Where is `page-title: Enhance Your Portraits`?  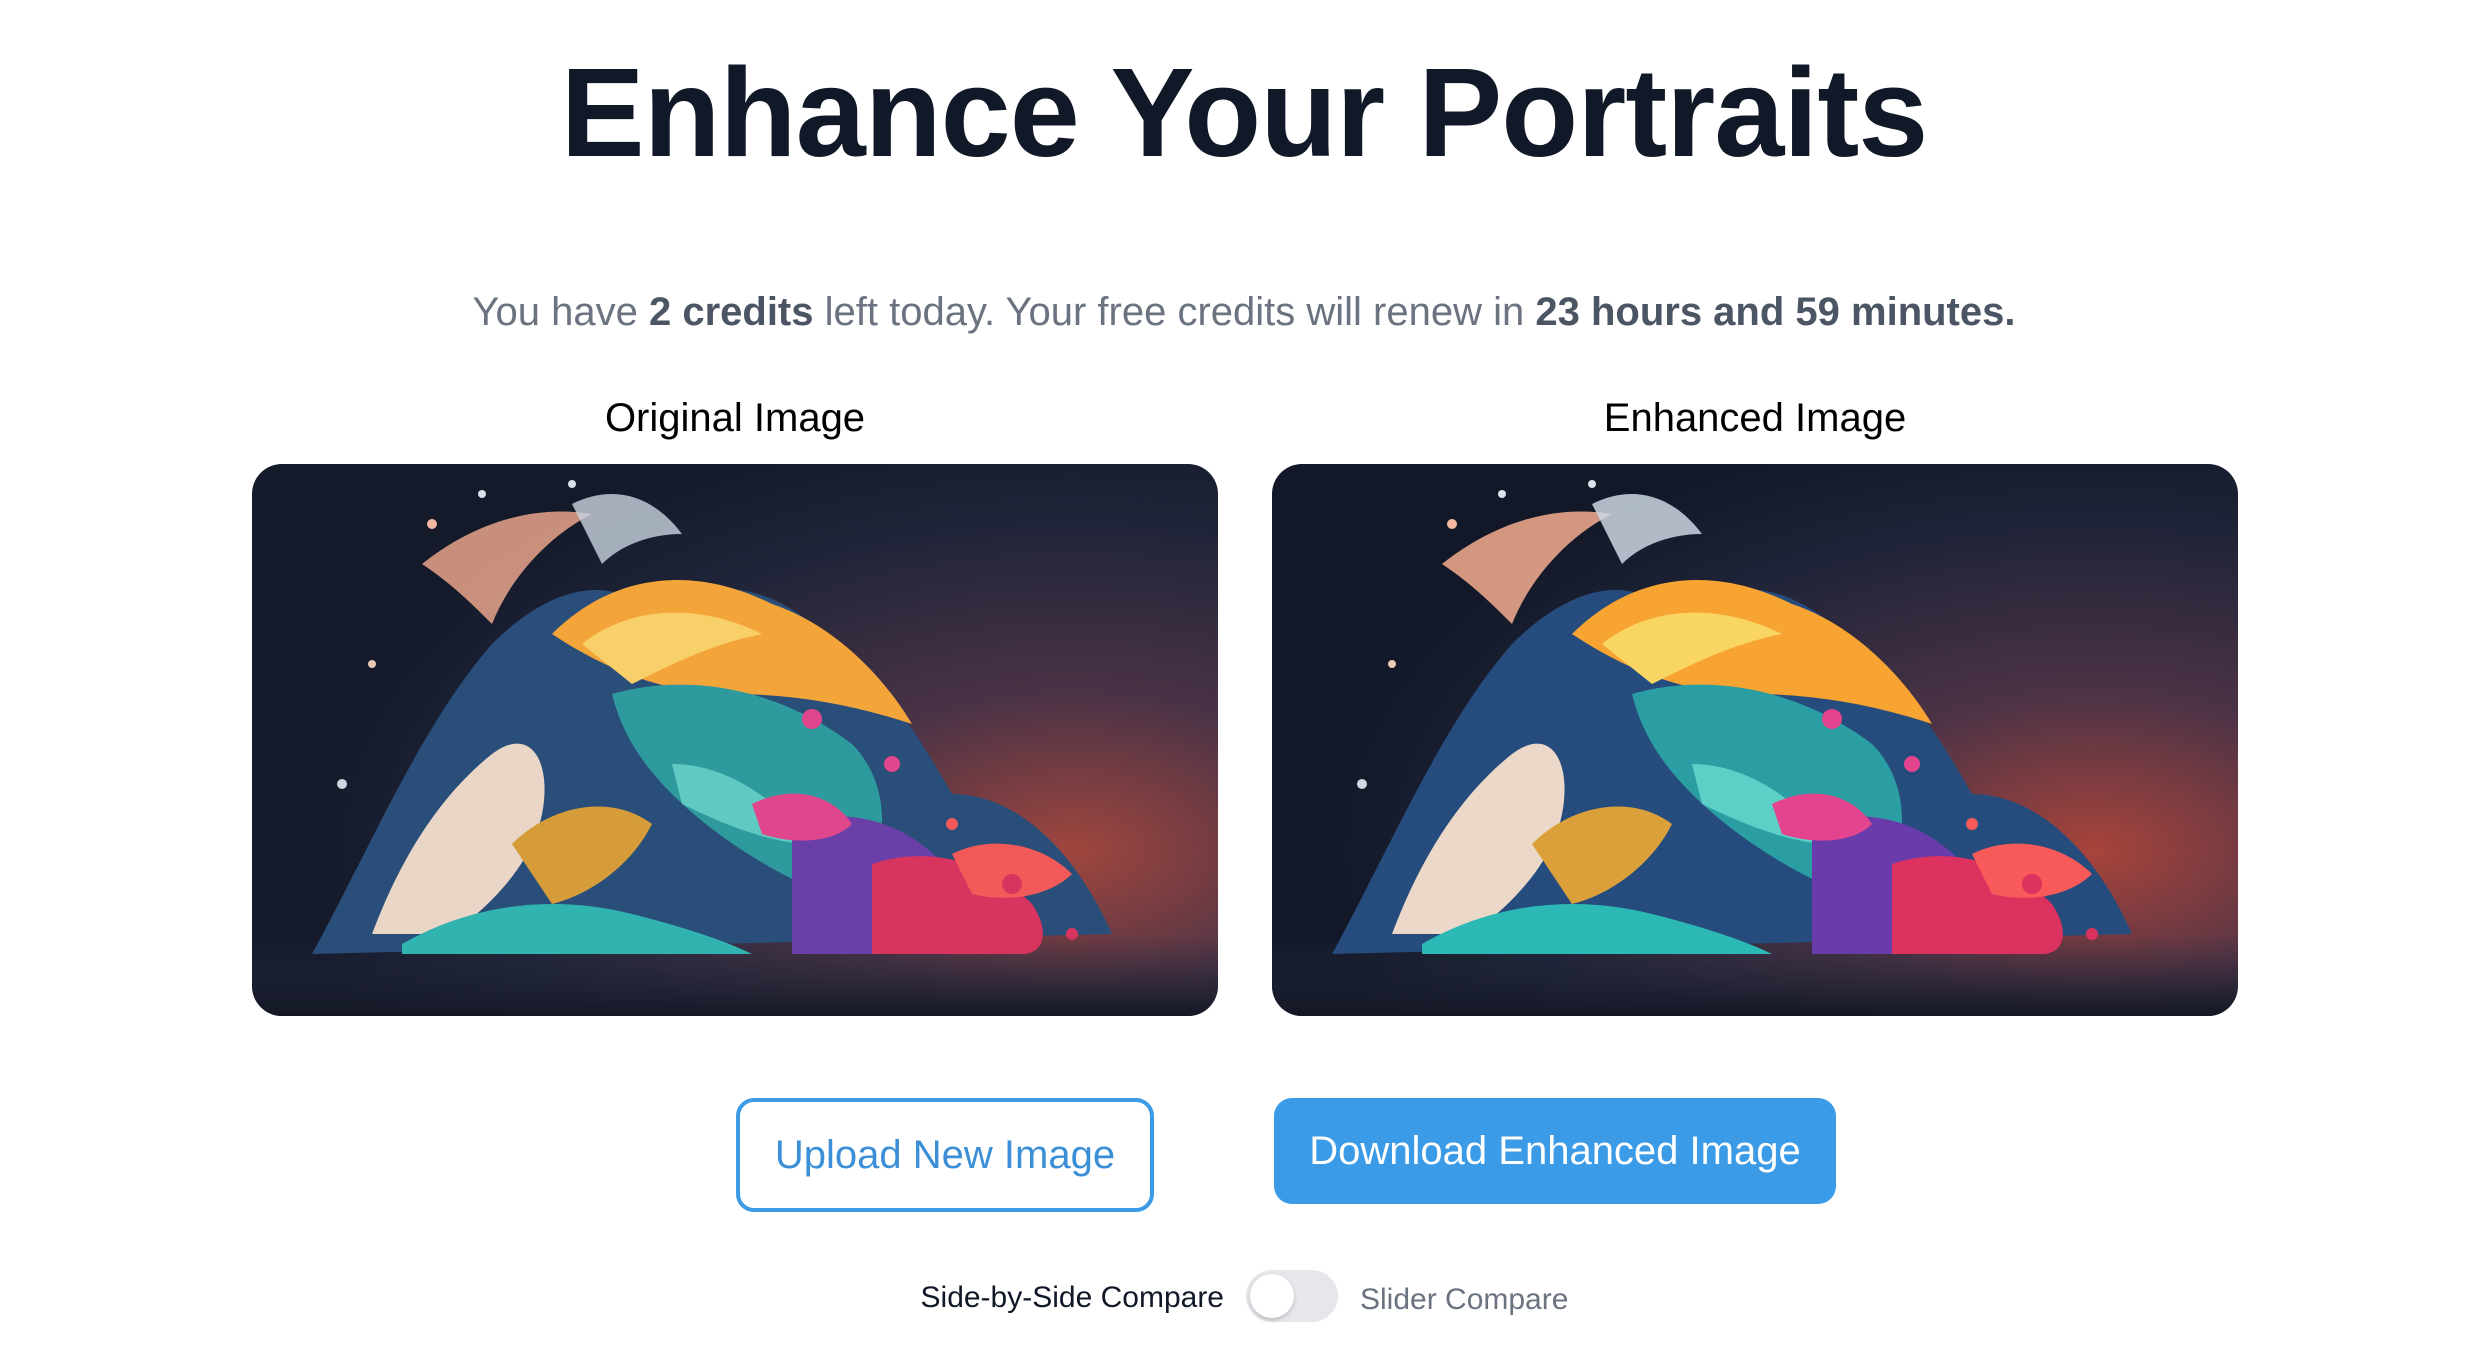
page-title: Enhance Your Portraits is located at coordinates (1244, 112).